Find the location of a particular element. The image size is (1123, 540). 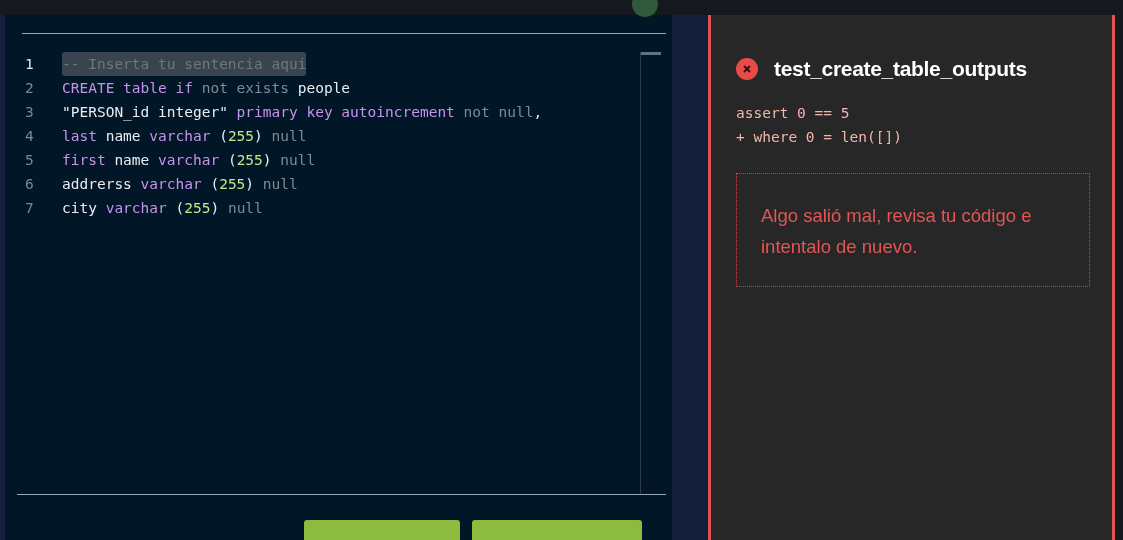

error-message: Algo salió mal, revisa tu código e intentalo de nuevo. is located at coordinates (897, 231).